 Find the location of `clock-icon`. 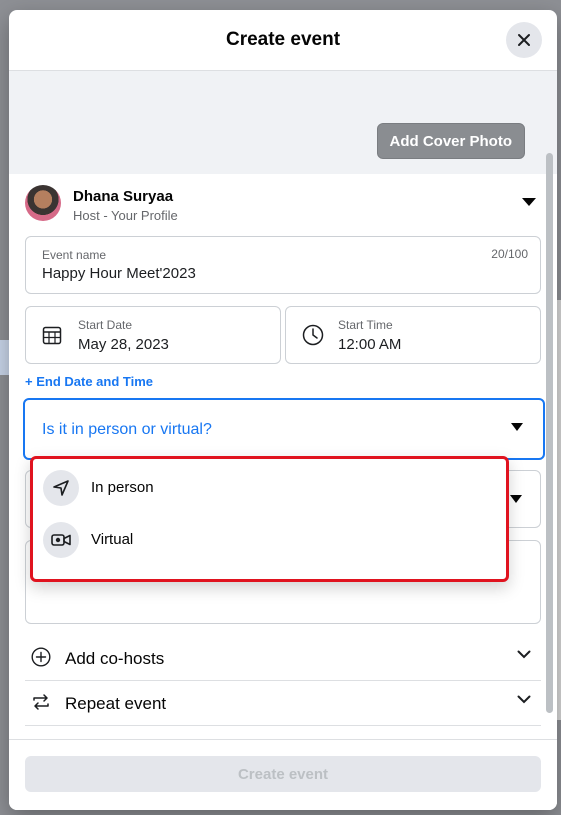

clock-icon is located at coordinates (313, 335).